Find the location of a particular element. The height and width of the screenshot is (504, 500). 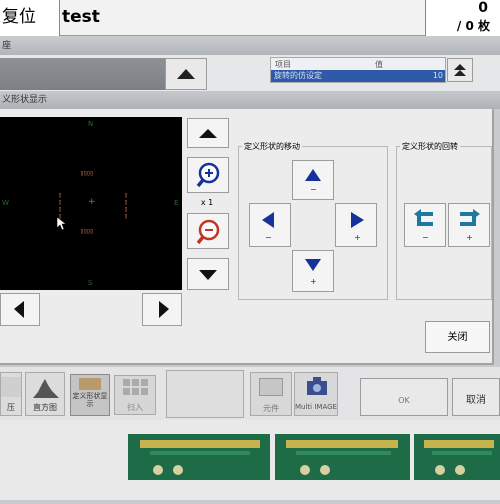

scroll-to-top-button is located at coordinates (460, 70).